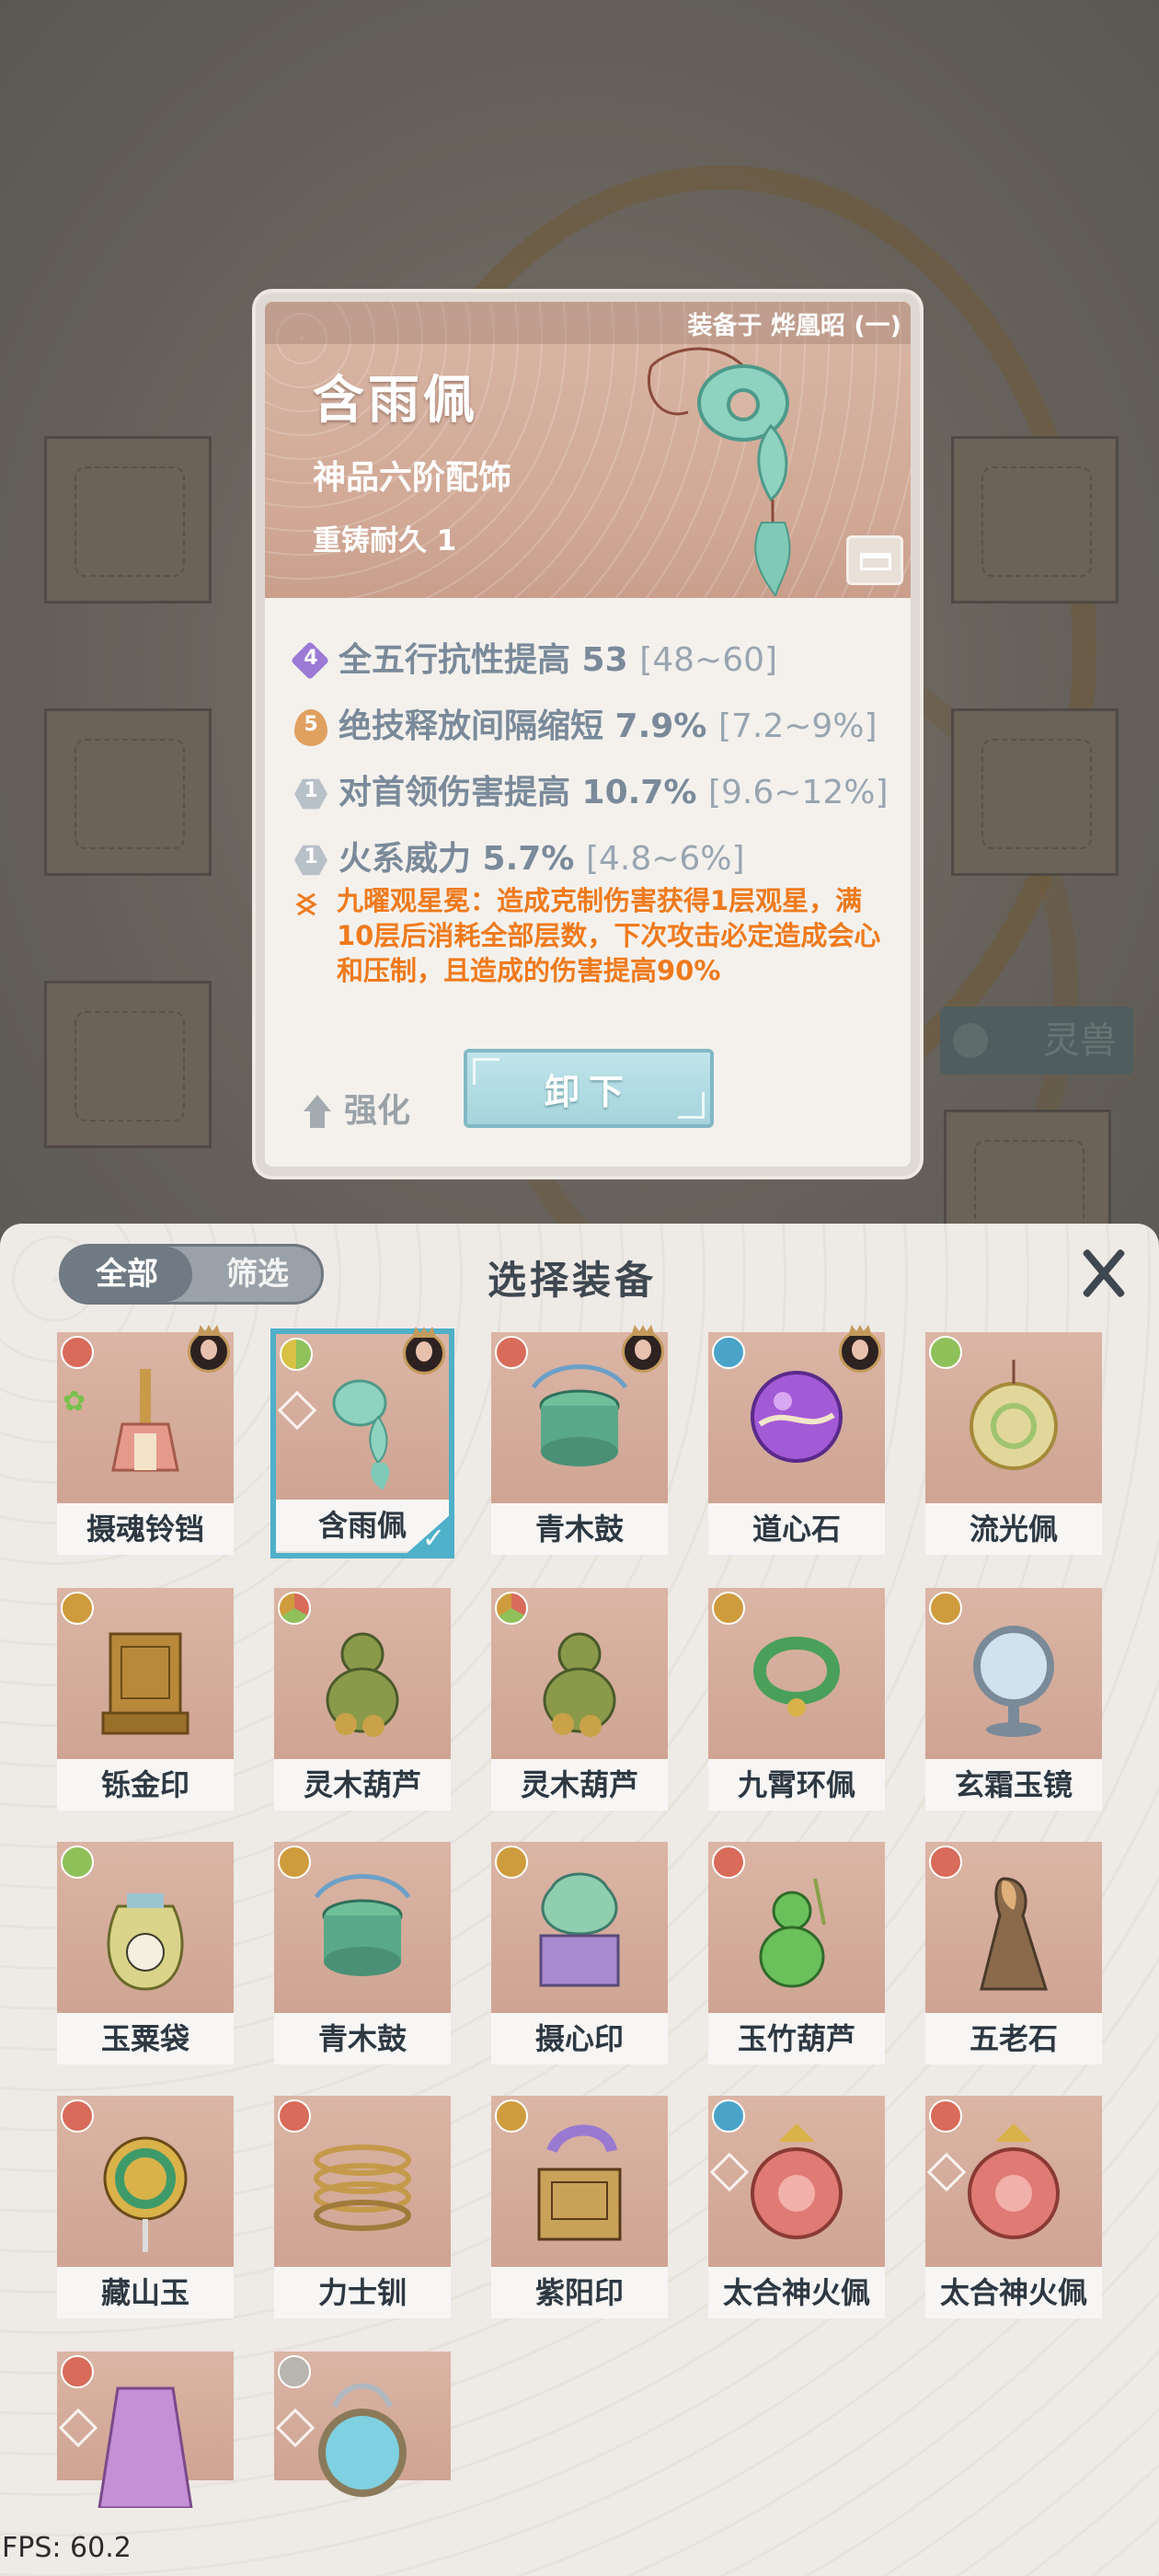  I want to click on filter-tabs: 全部 筛选, so click(191, 1274).